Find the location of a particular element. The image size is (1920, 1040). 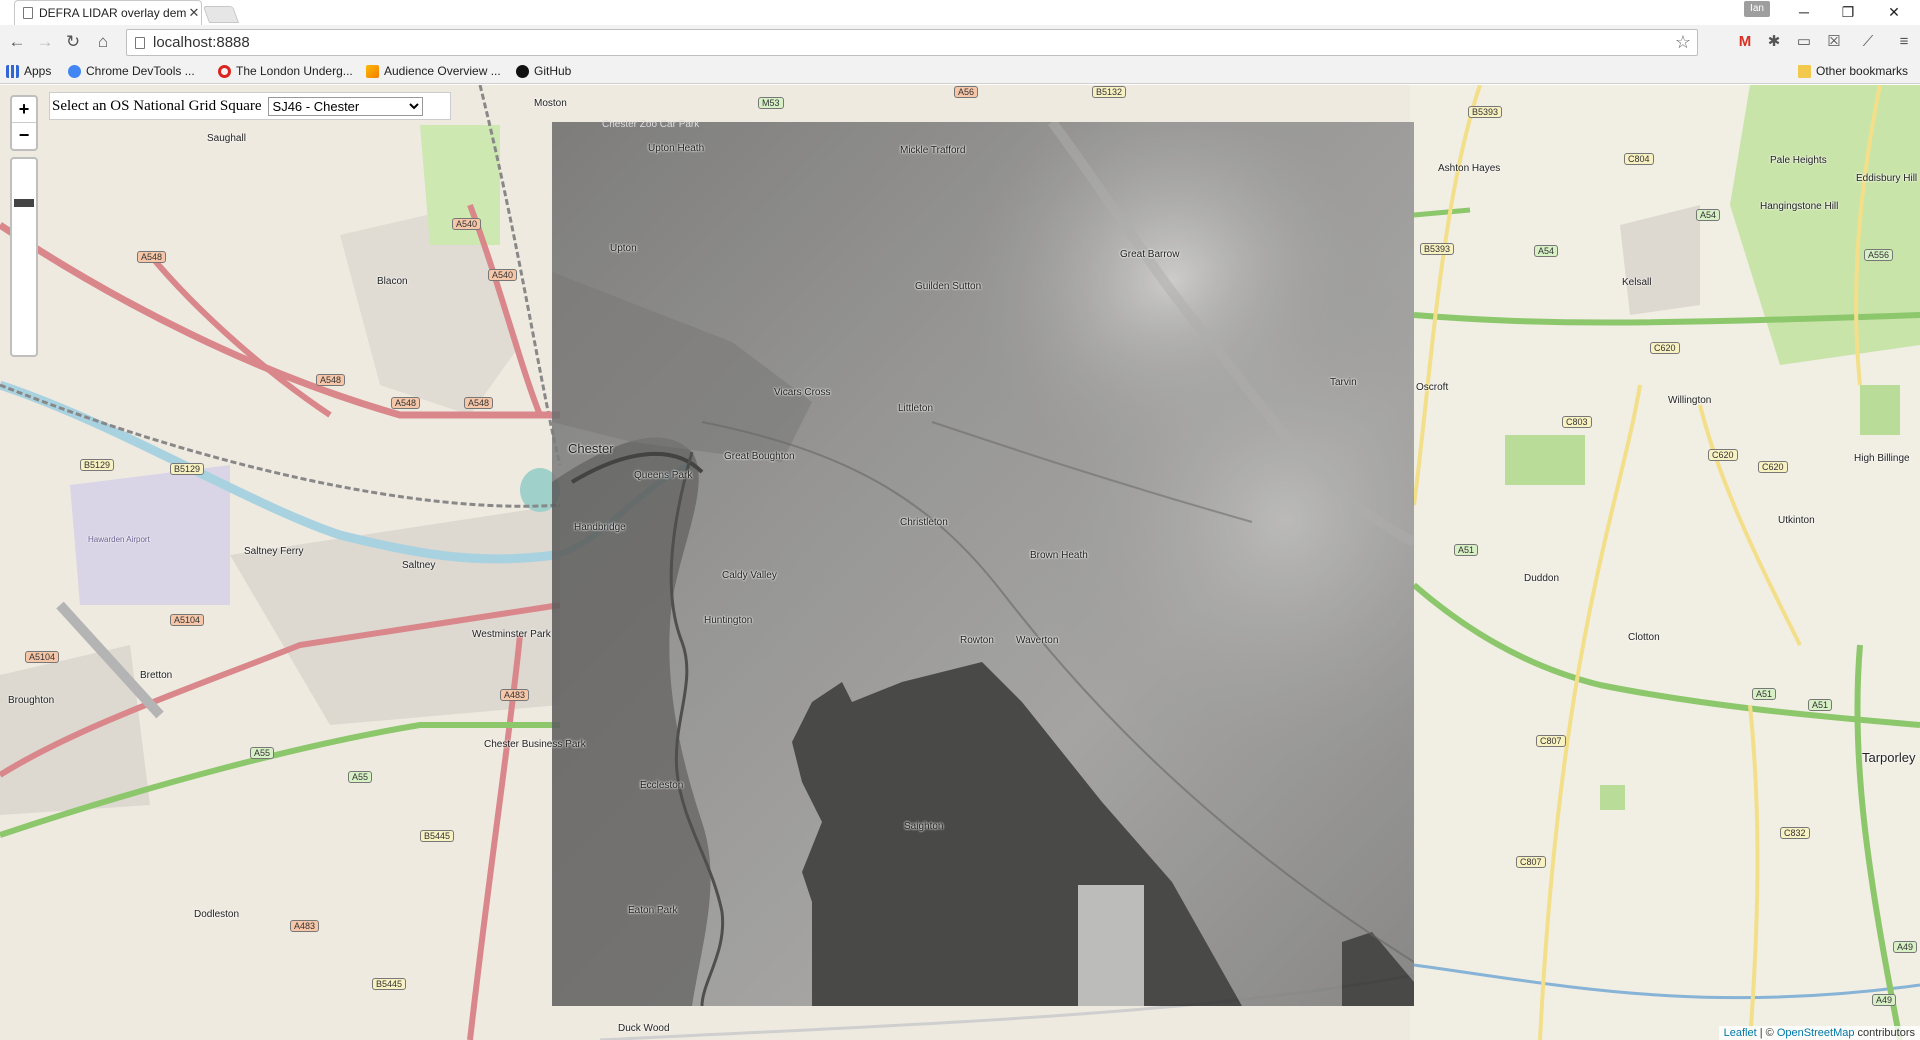

place-label: Blacon is located at coordinates (392, 281).